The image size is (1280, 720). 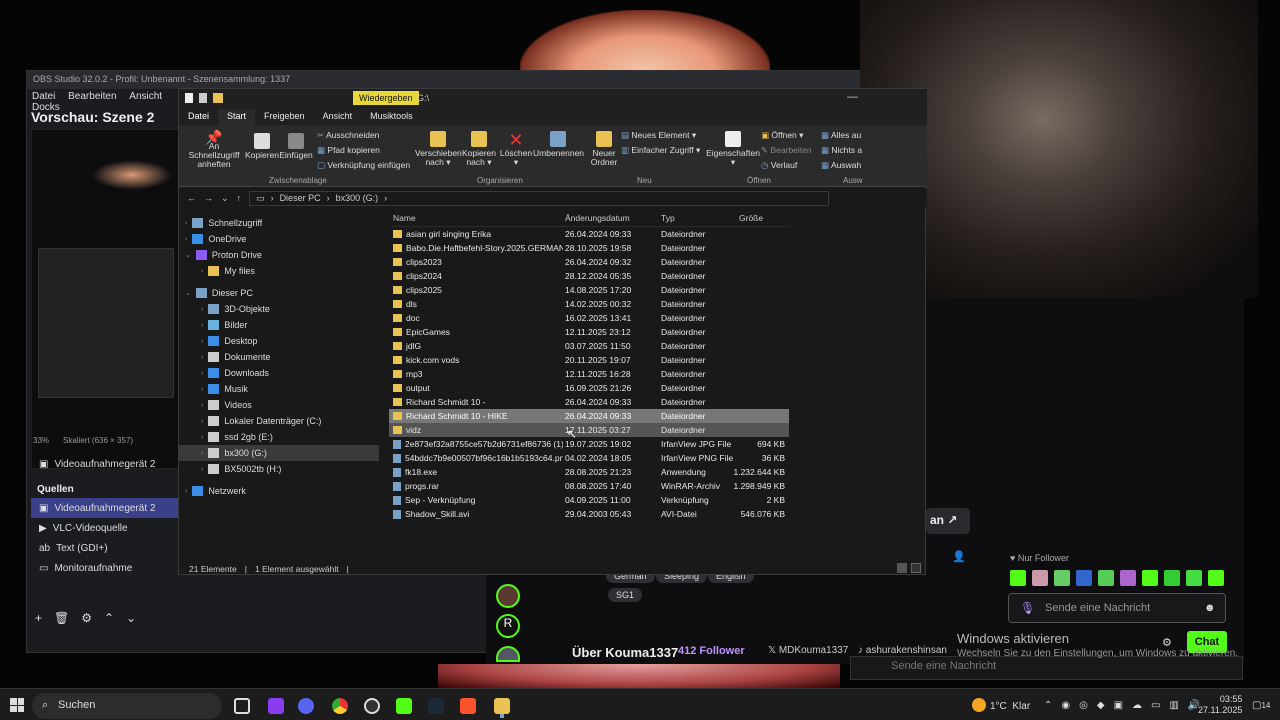 I want to click on up-icon: ⌃, so click(x=109, y=618).